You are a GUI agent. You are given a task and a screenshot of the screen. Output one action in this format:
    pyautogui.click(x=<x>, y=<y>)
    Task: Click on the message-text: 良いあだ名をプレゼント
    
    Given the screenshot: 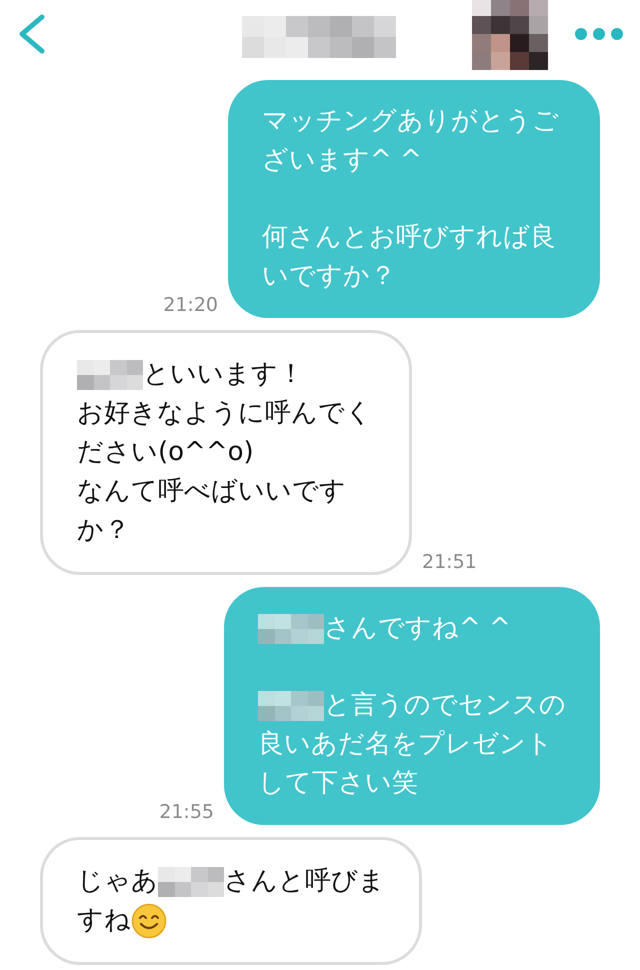 What is the action you would take?
    pyautogui.click(x=405, y=744)
    